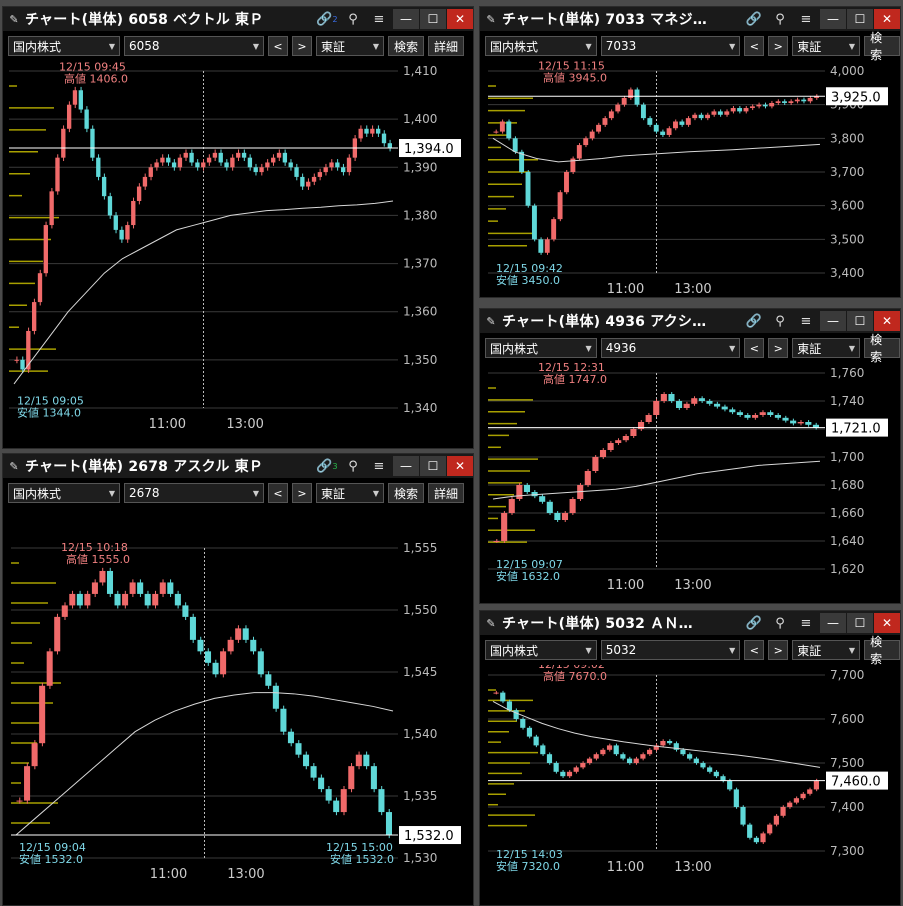  What do you see at coordinates (670, 348) in the screenshot?
I see `code-input: 4936 ▼` at bounding box center [670, 348].